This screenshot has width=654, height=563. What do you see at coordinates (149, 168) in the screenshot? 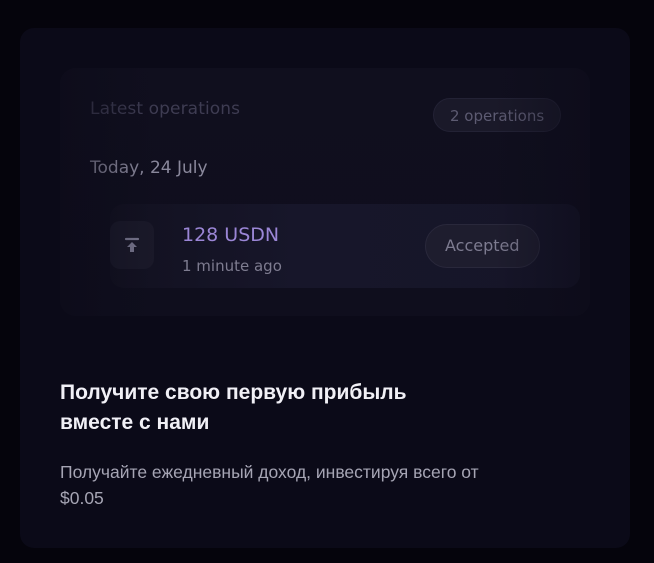
I see `date-group-label: Today, 24 July` at bounding box center [149, 168].